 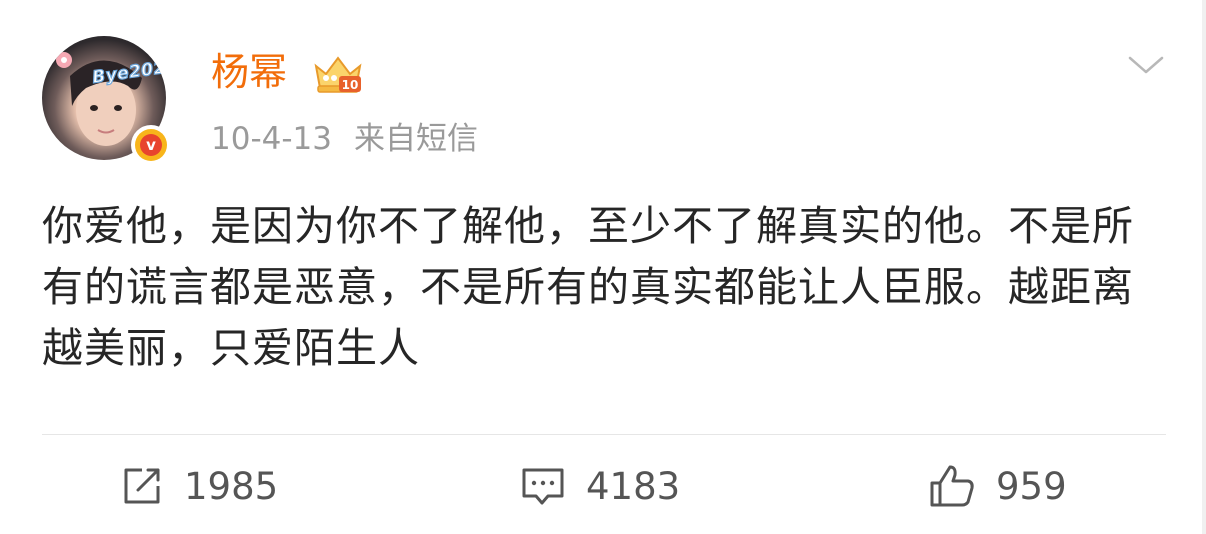 What do you see at coordinates (543, 486) in the screenshot?
I see `comment-icon` at bounding box center [543, 486].